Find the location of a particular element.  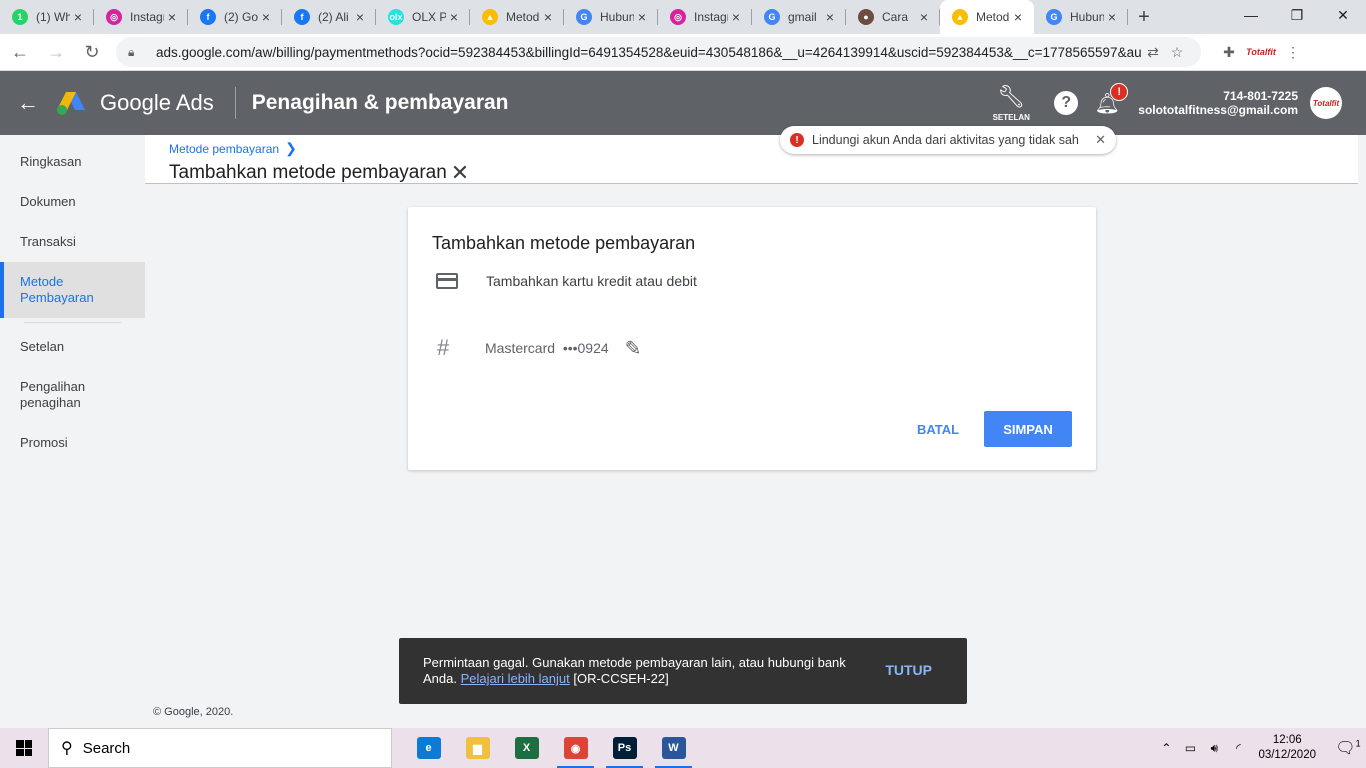

google-ads-logo: Google Ads is located at coordinates (135, 103).